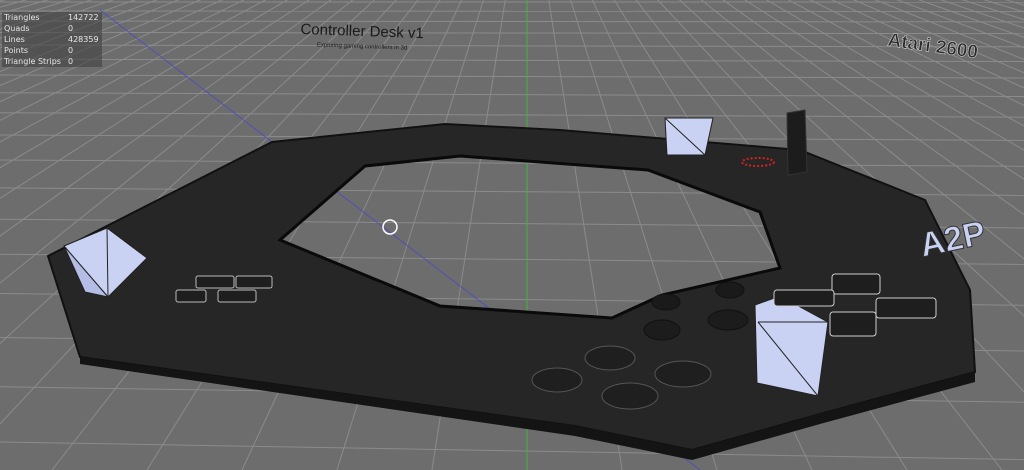 Image resolution: width=1024 pixels, height=470 pixels. Describe the element at coordinates (32, 61) in the screenshot. I see `stat-label: Triangle Strips` at that location.